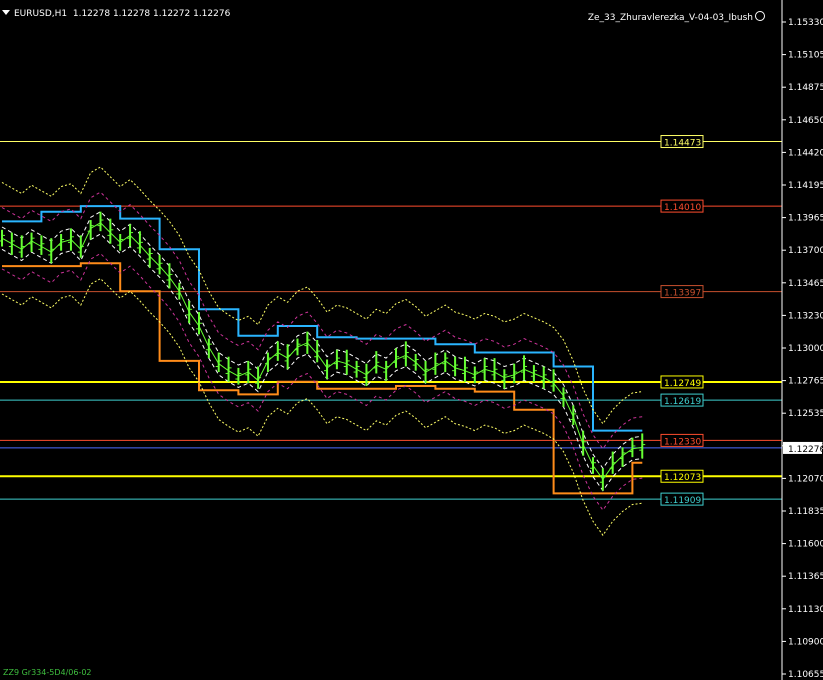 The image size is (823, 680). Describe the element at coordinates (682, 478) in the screenshot. I see `level-label-6: 1.12073` at that location.